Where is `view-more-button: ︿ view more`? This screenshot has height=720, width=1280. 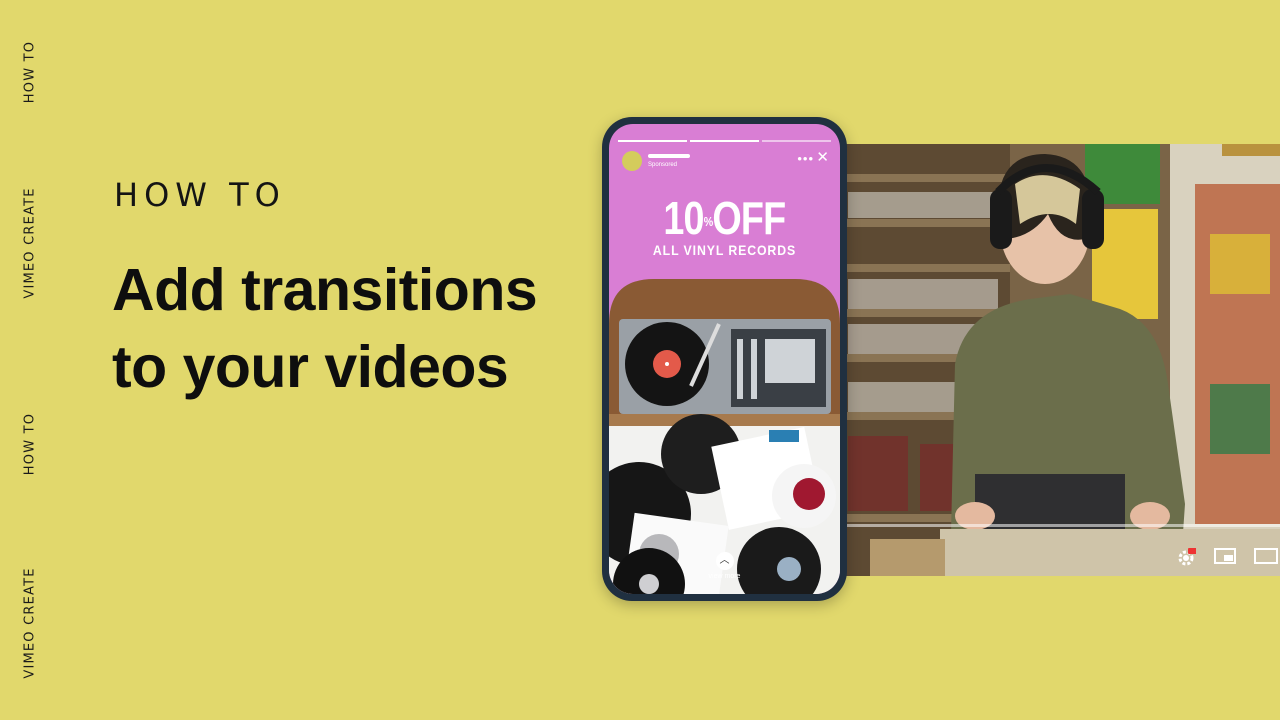
view-more-button: ︿ view more is located at coordinates (724, 566).